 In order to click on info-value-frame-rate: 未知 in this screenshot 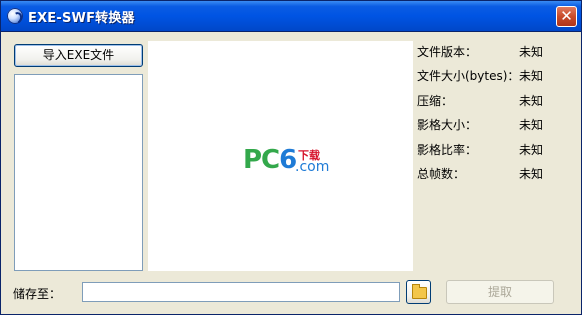, I will do `click(531, 150)`.